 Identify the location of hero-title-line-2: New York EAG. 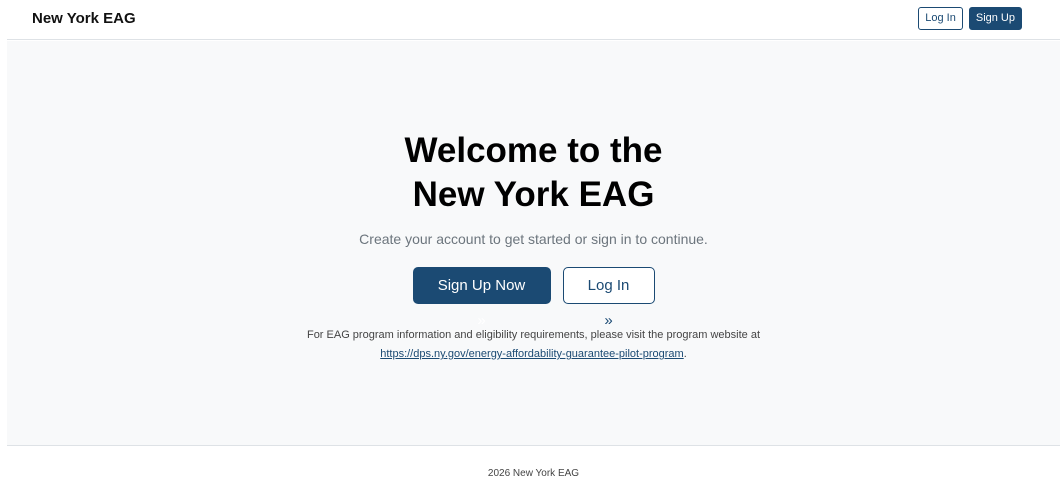
(533, 194).